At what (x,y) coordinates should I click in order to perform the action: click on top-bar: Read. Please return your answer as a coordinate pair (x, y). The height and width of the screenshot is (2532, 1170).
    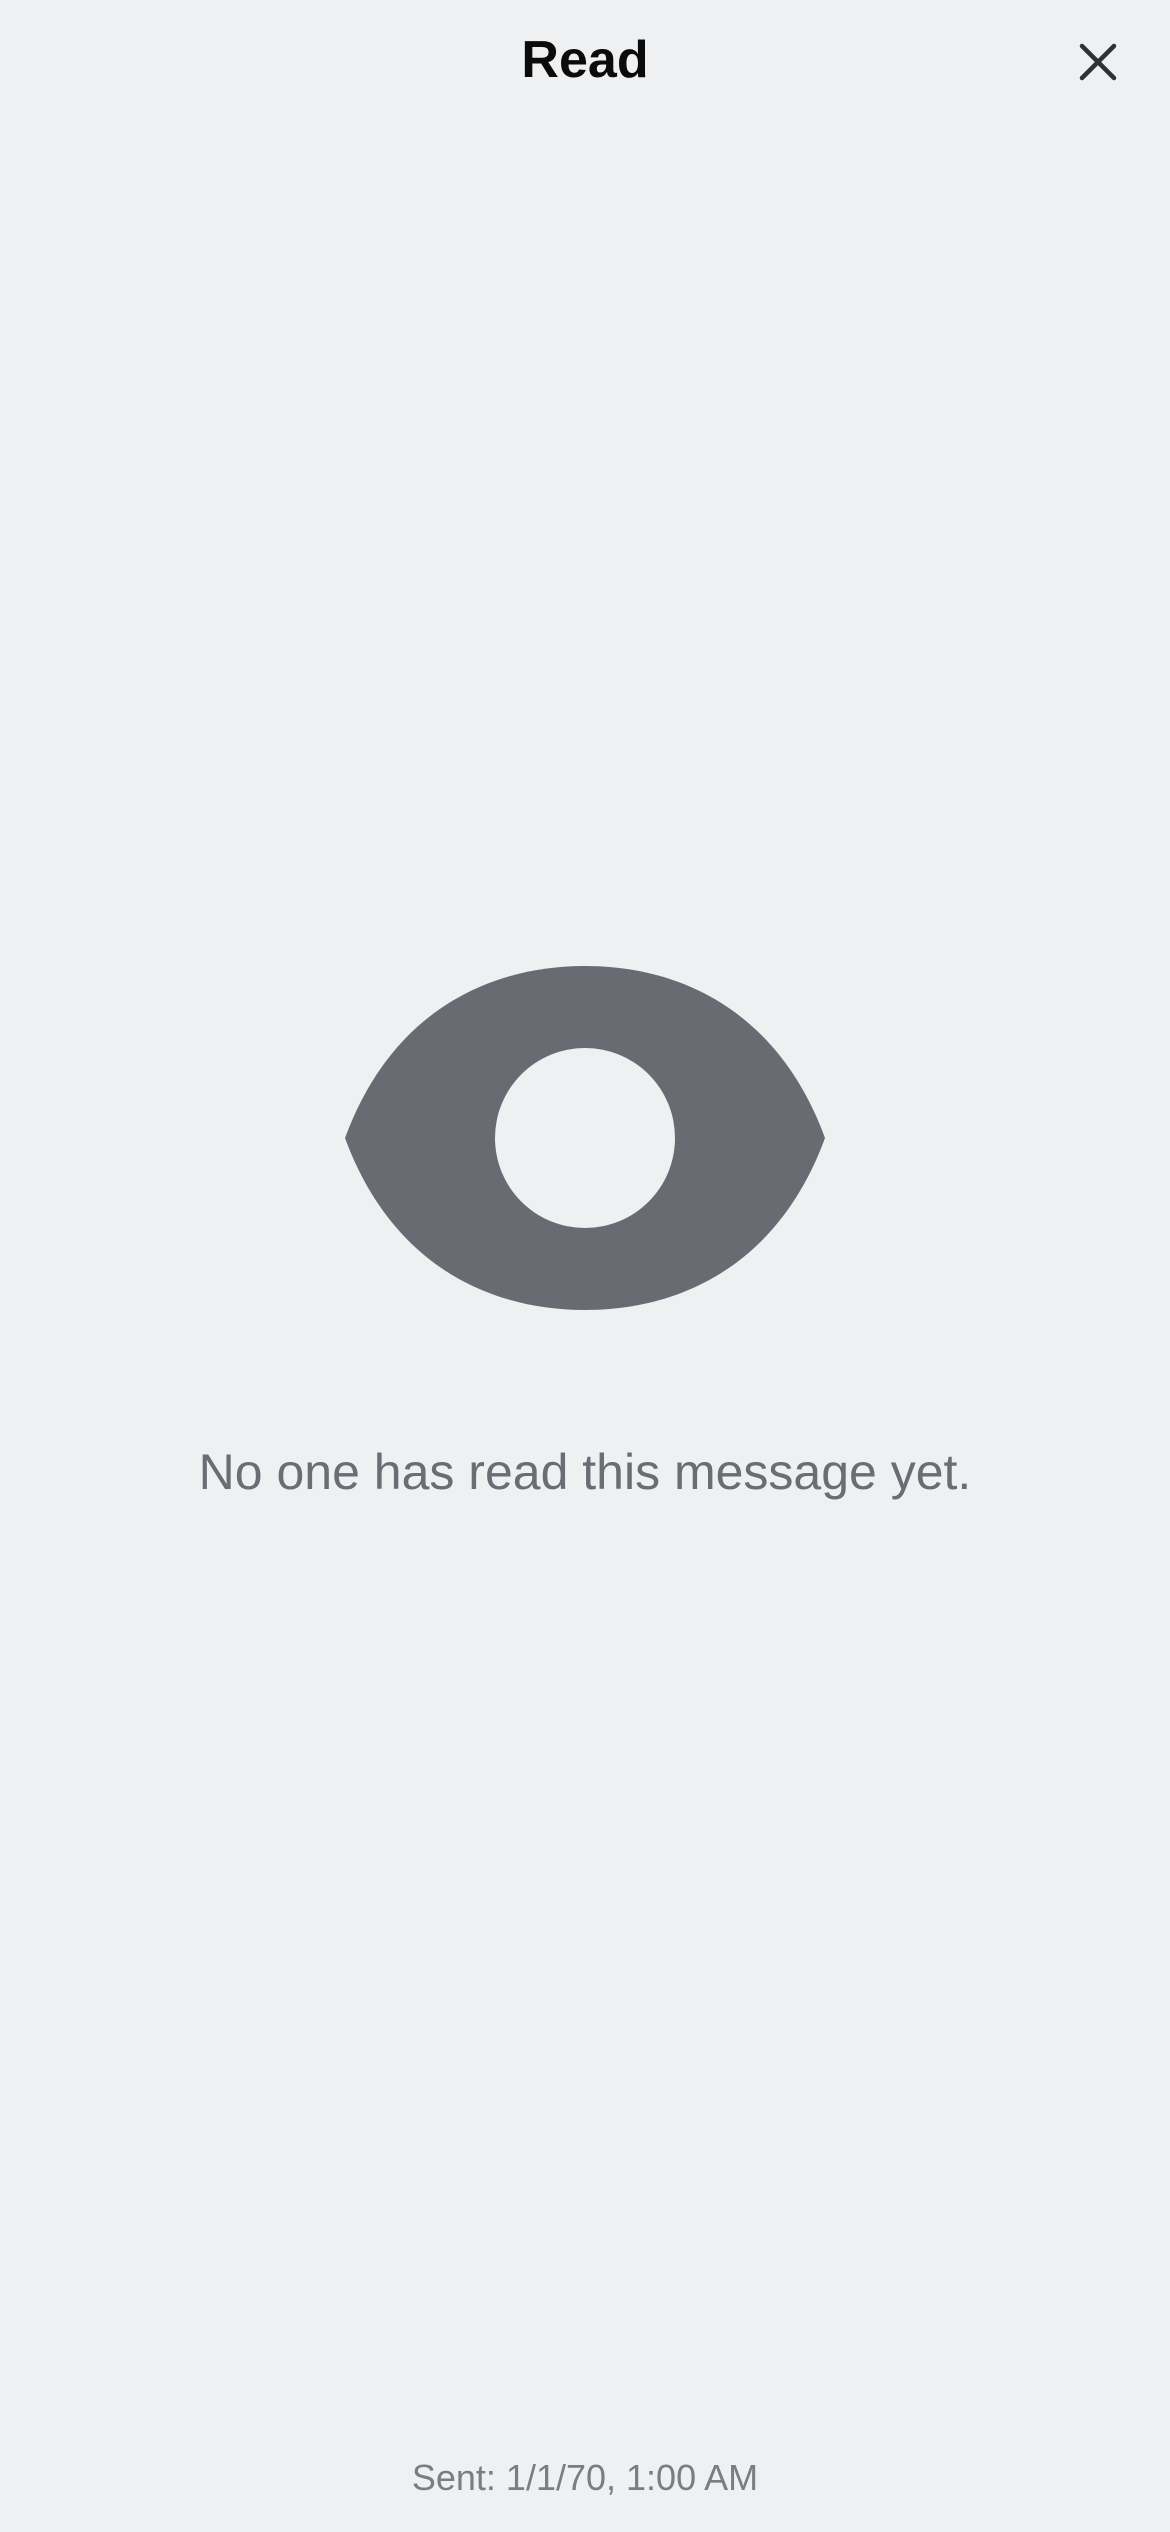
    Looking at the image, I should click on (585, 62).